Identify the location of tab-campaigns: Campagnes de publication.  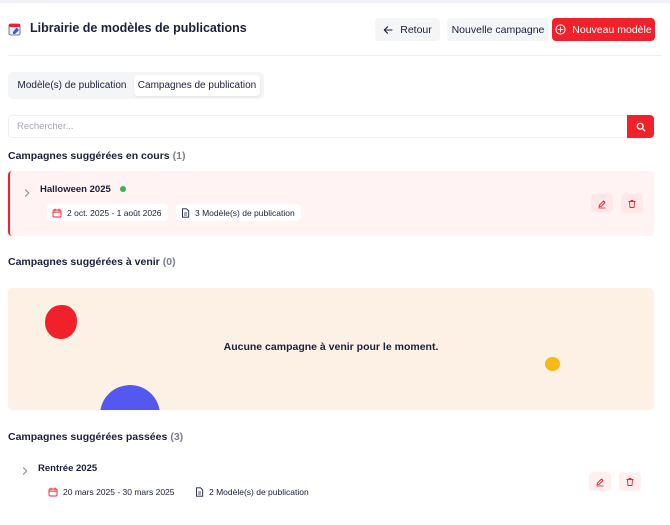
(197, 85).